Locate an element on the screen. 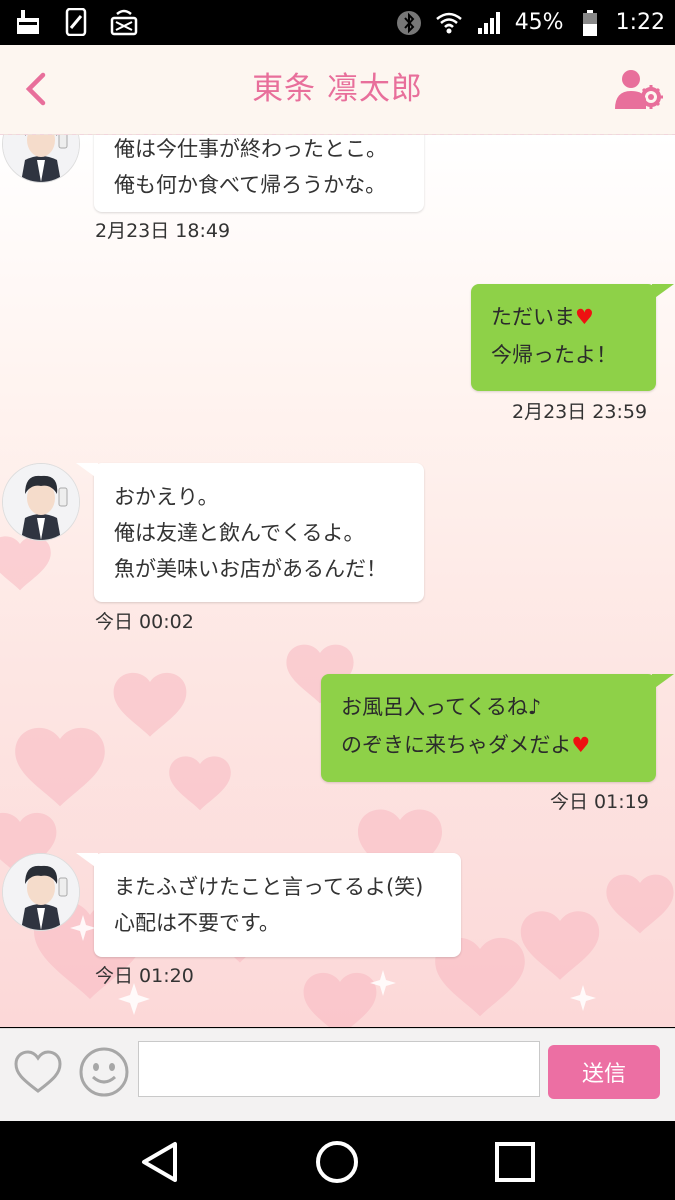 This screenshot has height=1200, width=675. message-text: またふざけたこと言ってるよ(笑) is located at coordinates (269, 887).